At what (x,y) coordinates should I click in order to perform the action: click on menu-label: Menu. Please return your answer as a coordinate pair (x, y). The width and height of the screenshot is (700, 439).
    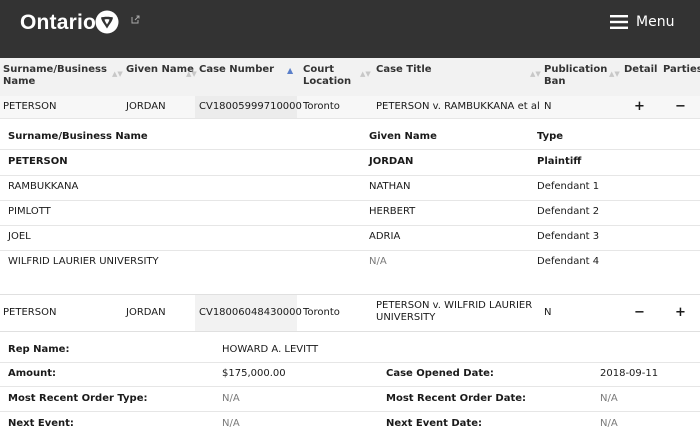
    Looking at the image, I should click on (655, 22).